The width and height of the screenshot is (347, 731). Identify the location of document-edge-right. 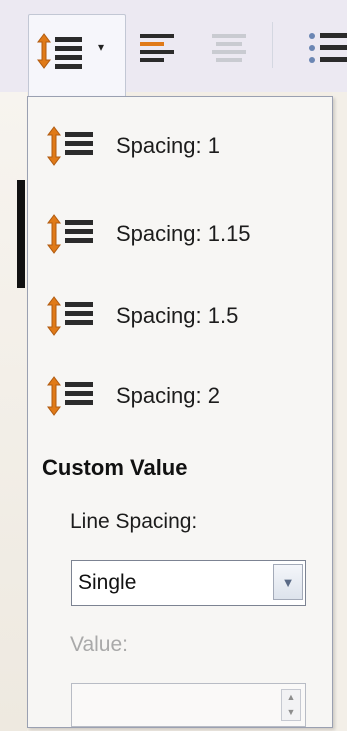
(339, 411).